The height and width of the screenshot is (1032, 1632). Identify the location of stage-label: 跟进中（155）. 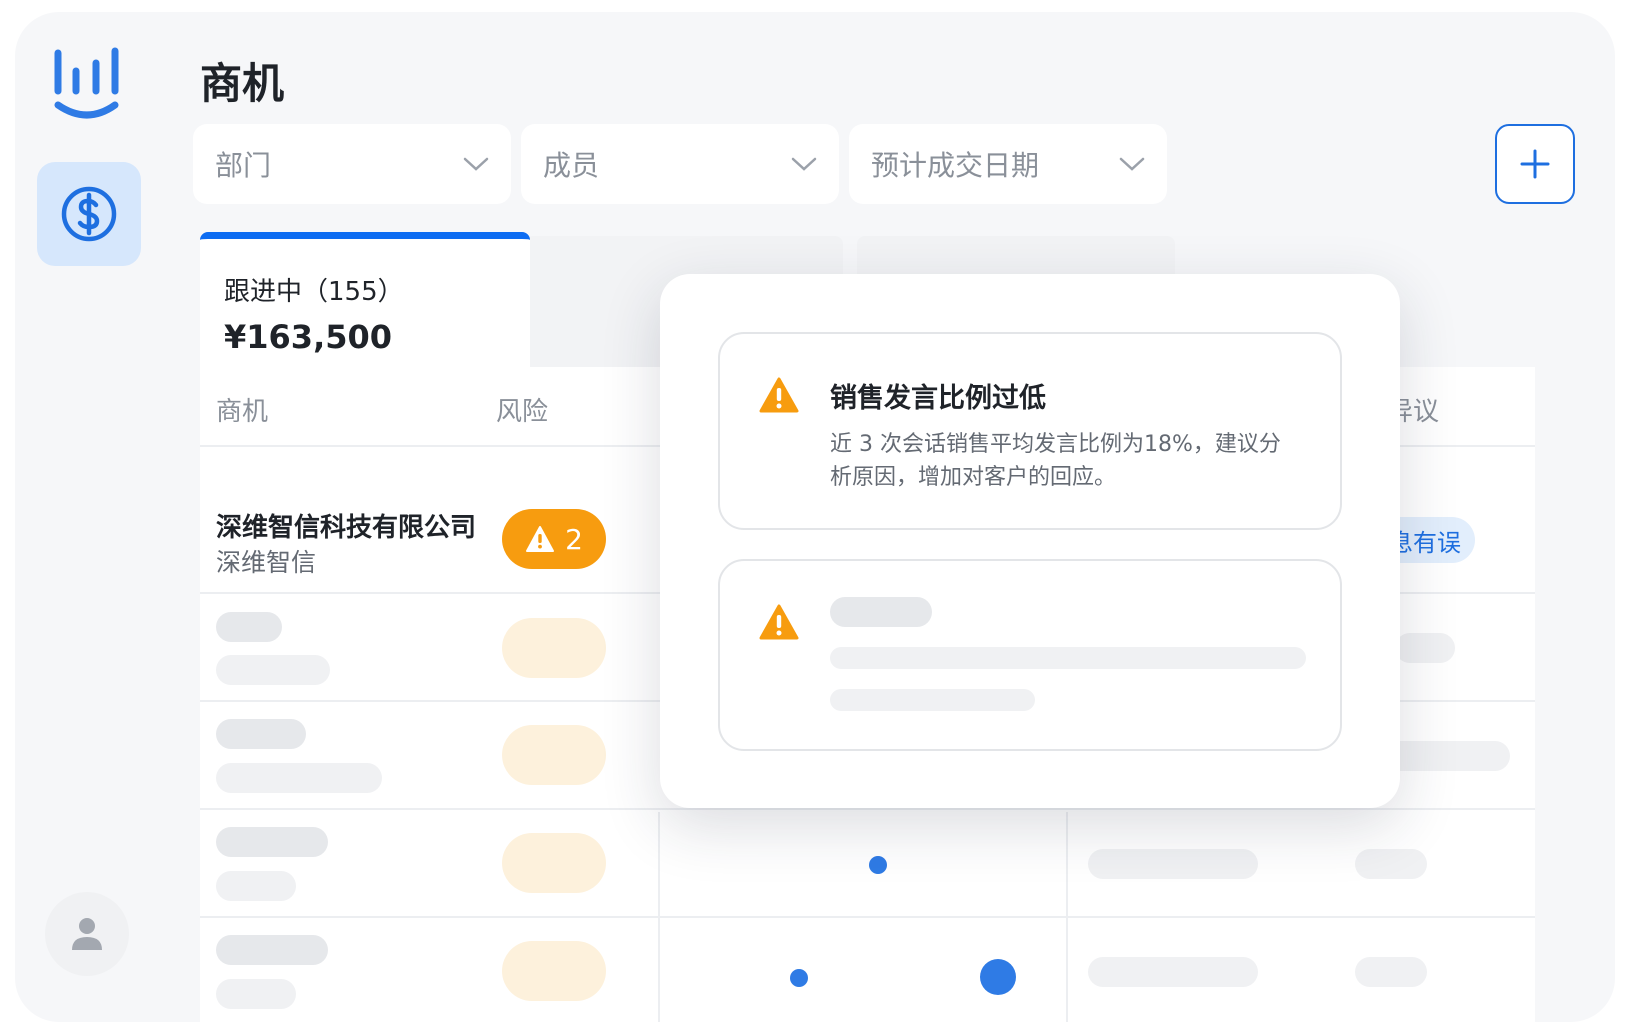
(314, 292).